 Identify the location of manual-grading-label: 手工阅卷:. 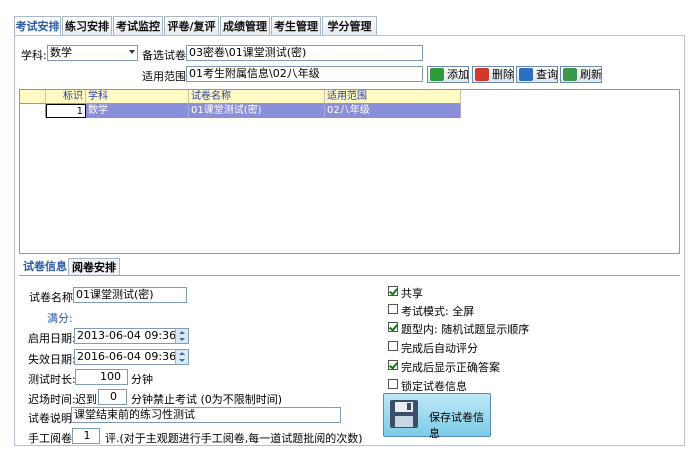
(52, 438).